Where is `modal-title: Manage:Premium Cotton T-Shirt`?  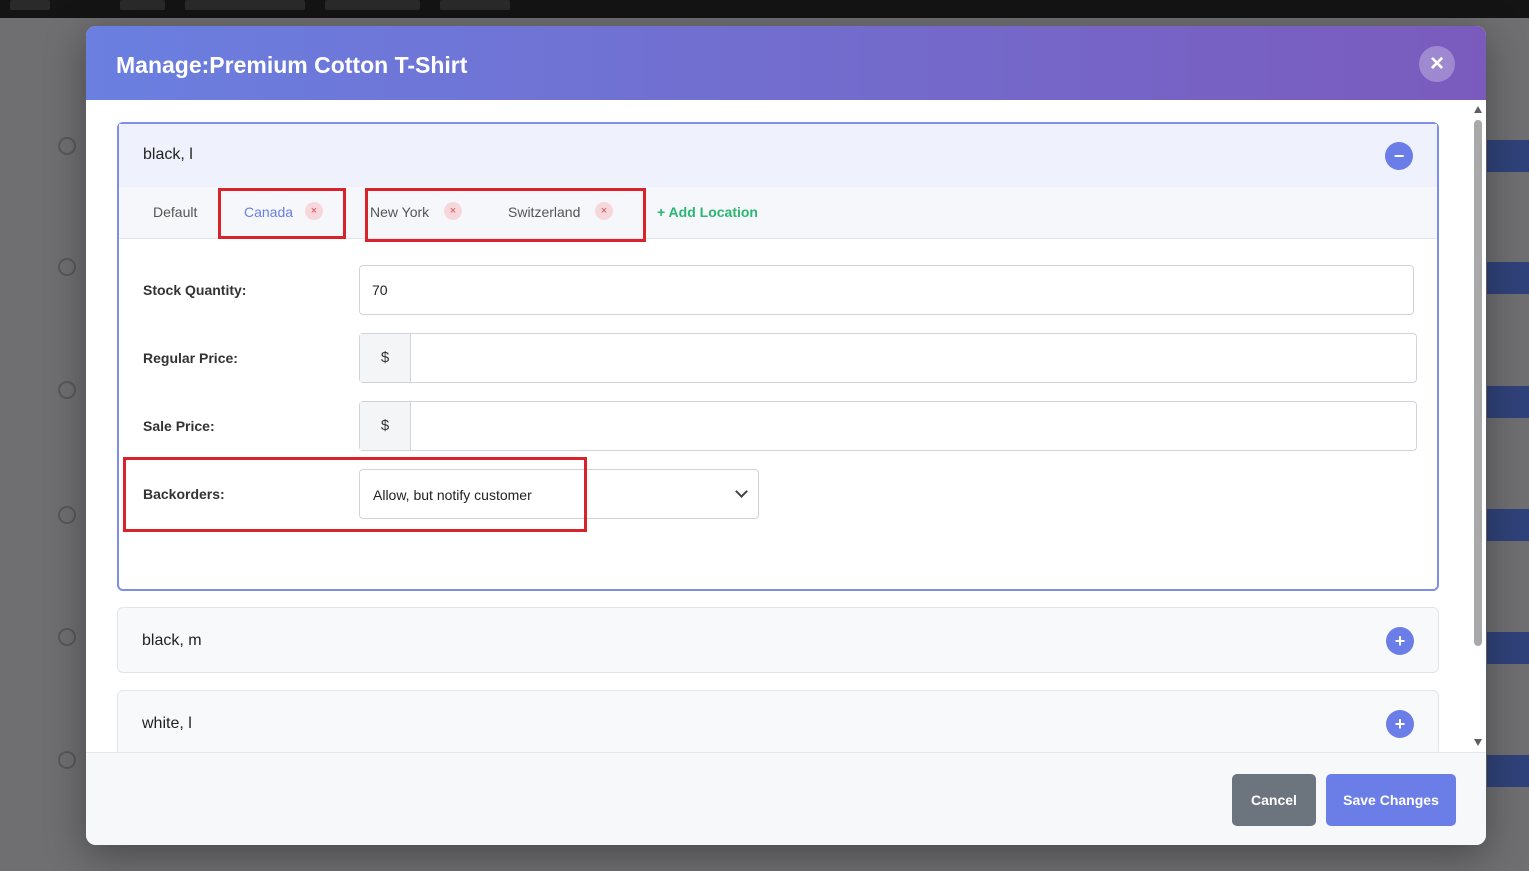
modal-title: Manage:Premium Cotton T-Shirt is located at coordinates (292, 65).